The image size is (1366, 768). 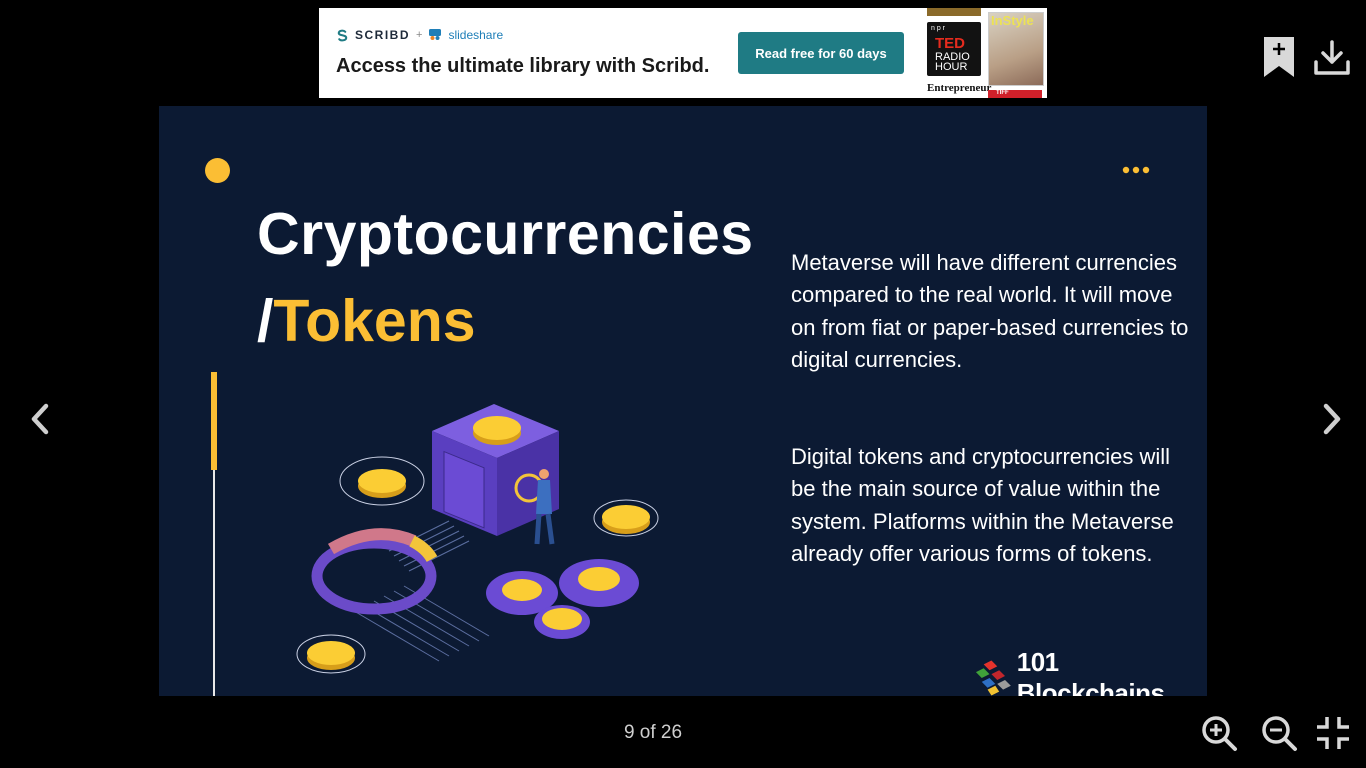 I want to click on instyle-title: InStyle, so click(x=1012, y=20).